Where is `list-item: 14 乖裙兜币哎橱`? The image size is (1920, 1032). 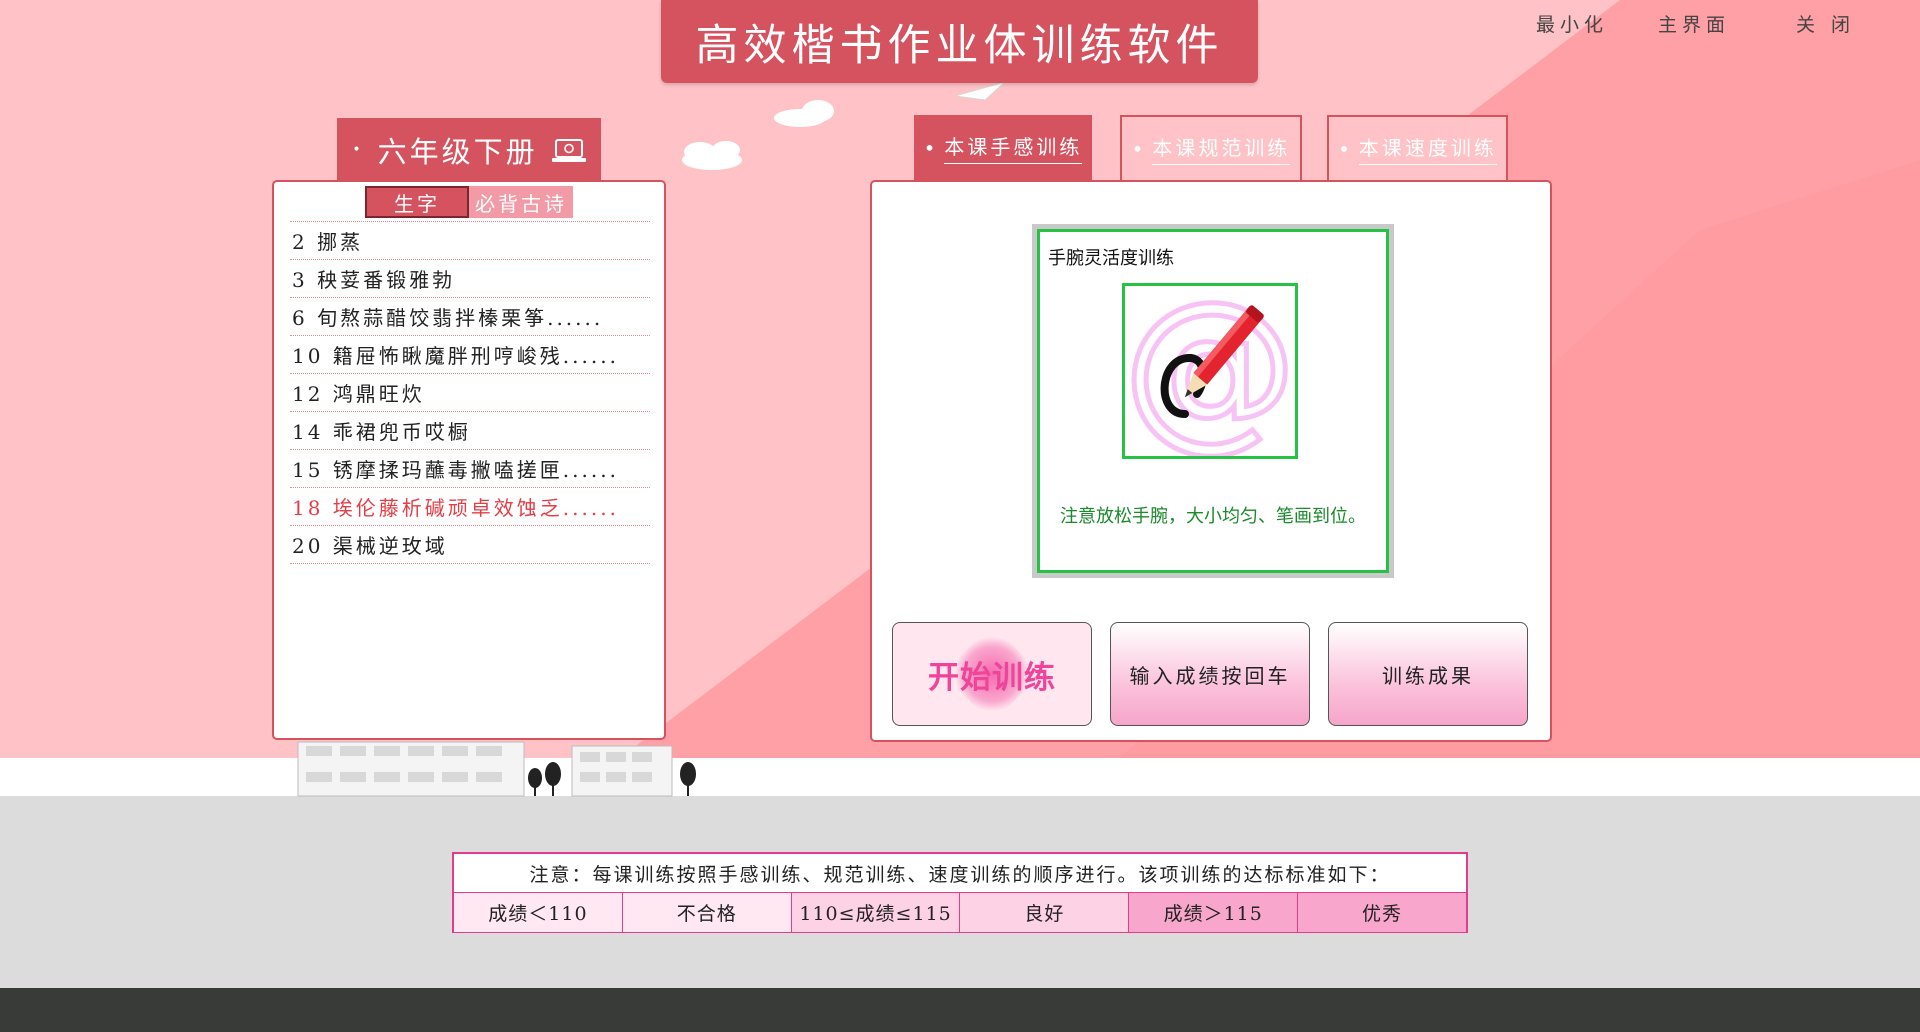 list-item: 14 乖裙兜币哎橱 is located at coordinates (470, 430).